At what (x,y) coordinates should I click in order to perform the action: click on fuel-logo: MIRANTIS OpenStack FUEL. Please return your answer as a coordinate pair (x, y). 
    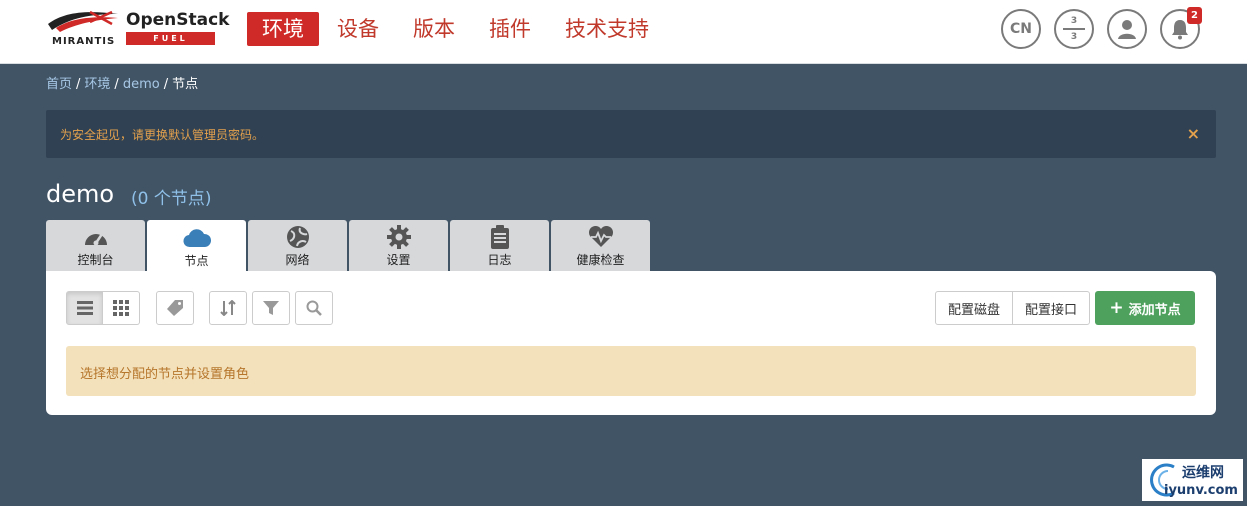
    Looking at the image, I should click on (137, 30).